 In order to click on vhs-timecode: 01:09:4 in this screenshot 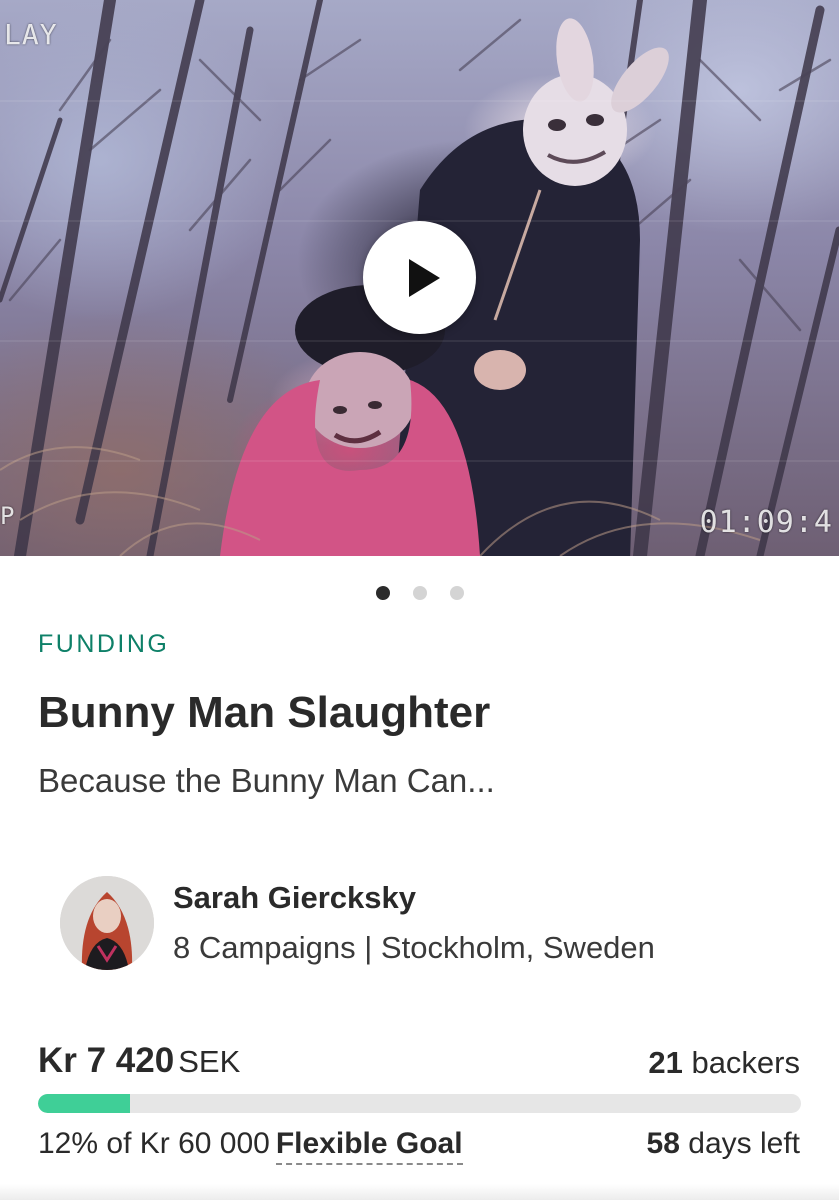, I will do `click(766, 522)`.